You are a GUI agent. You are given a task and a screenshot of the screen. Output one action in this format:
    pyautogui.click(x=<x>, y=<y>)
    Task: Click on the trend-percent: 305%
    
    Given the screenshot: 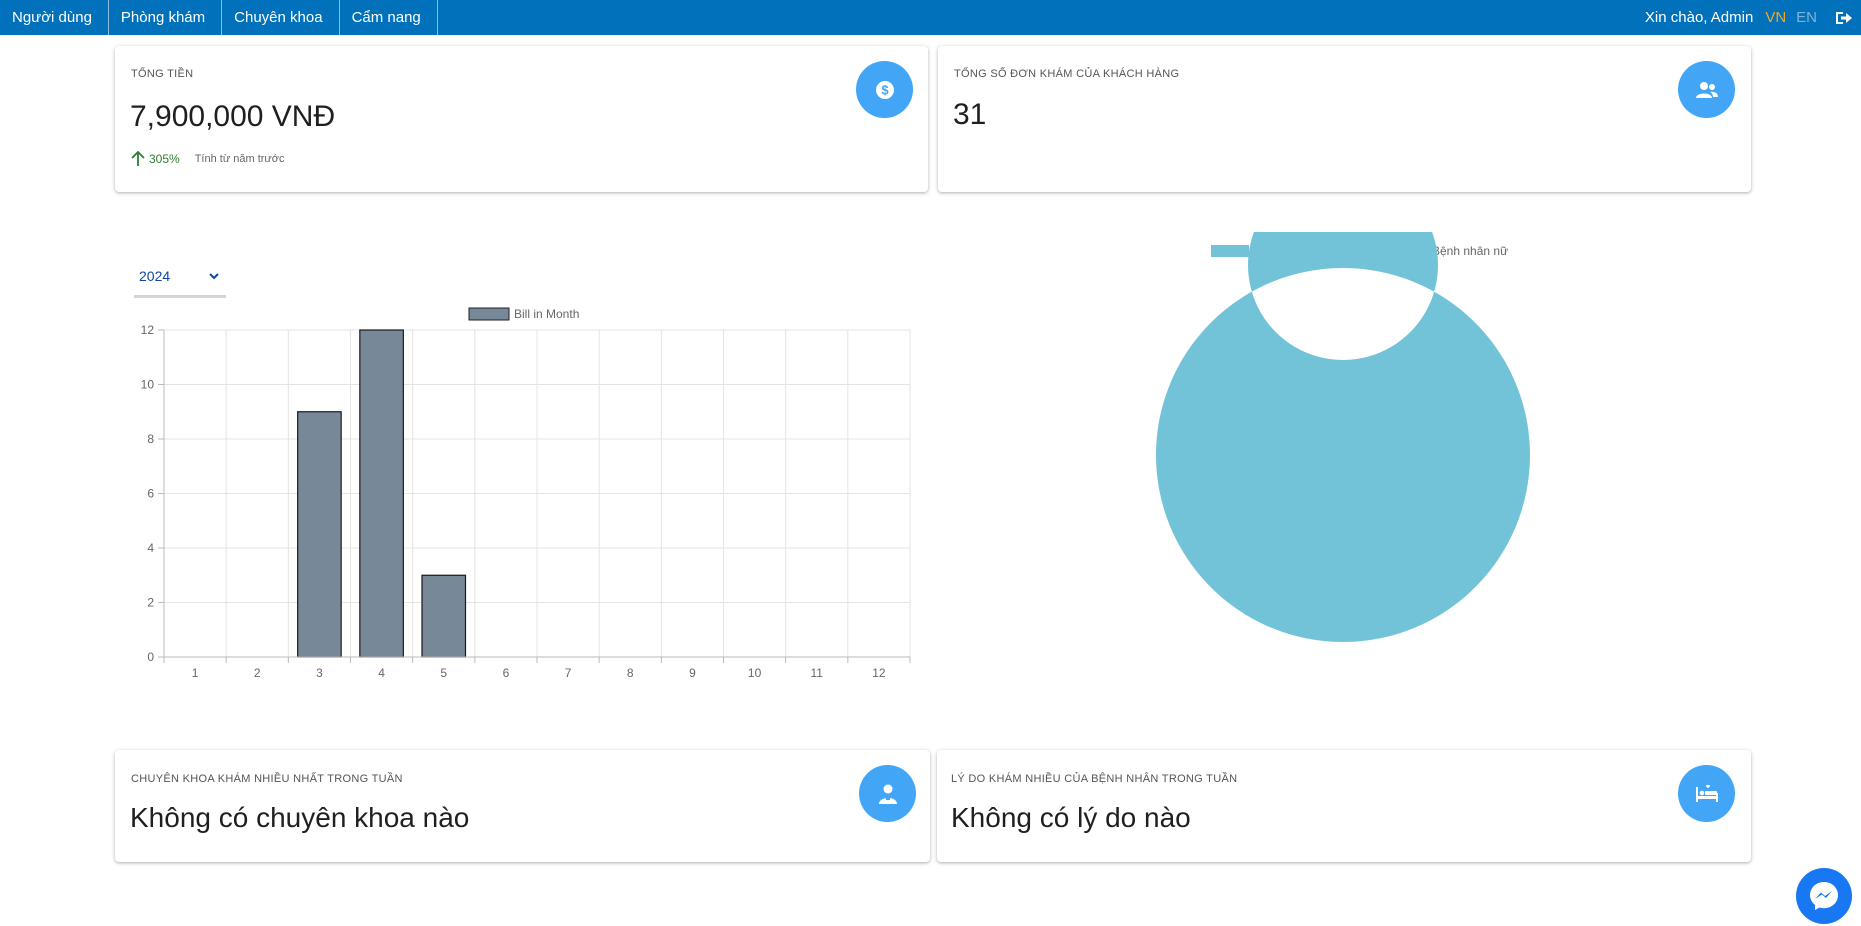 What is the action you would take?
    pyautogui.click(x=164, y=159)
    